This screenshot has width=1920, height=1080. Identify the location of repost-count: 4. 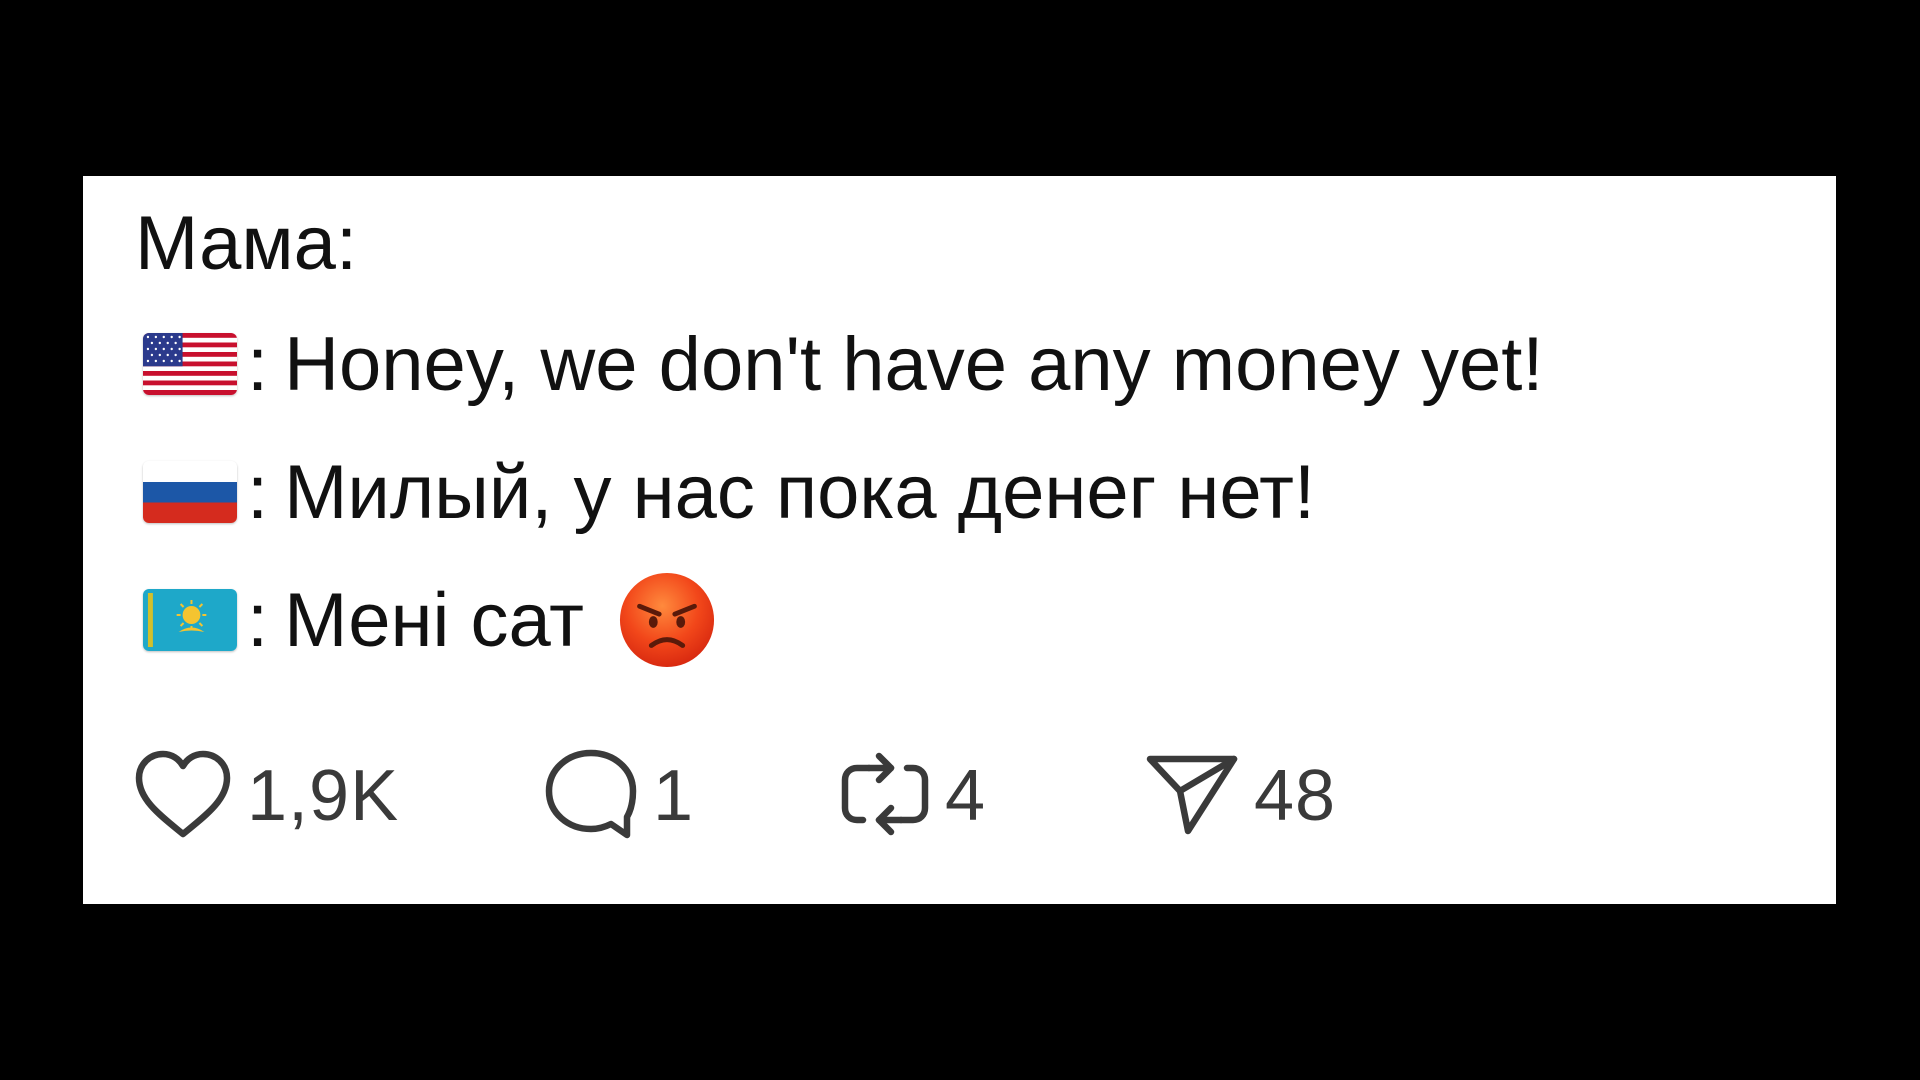
(966, 796).